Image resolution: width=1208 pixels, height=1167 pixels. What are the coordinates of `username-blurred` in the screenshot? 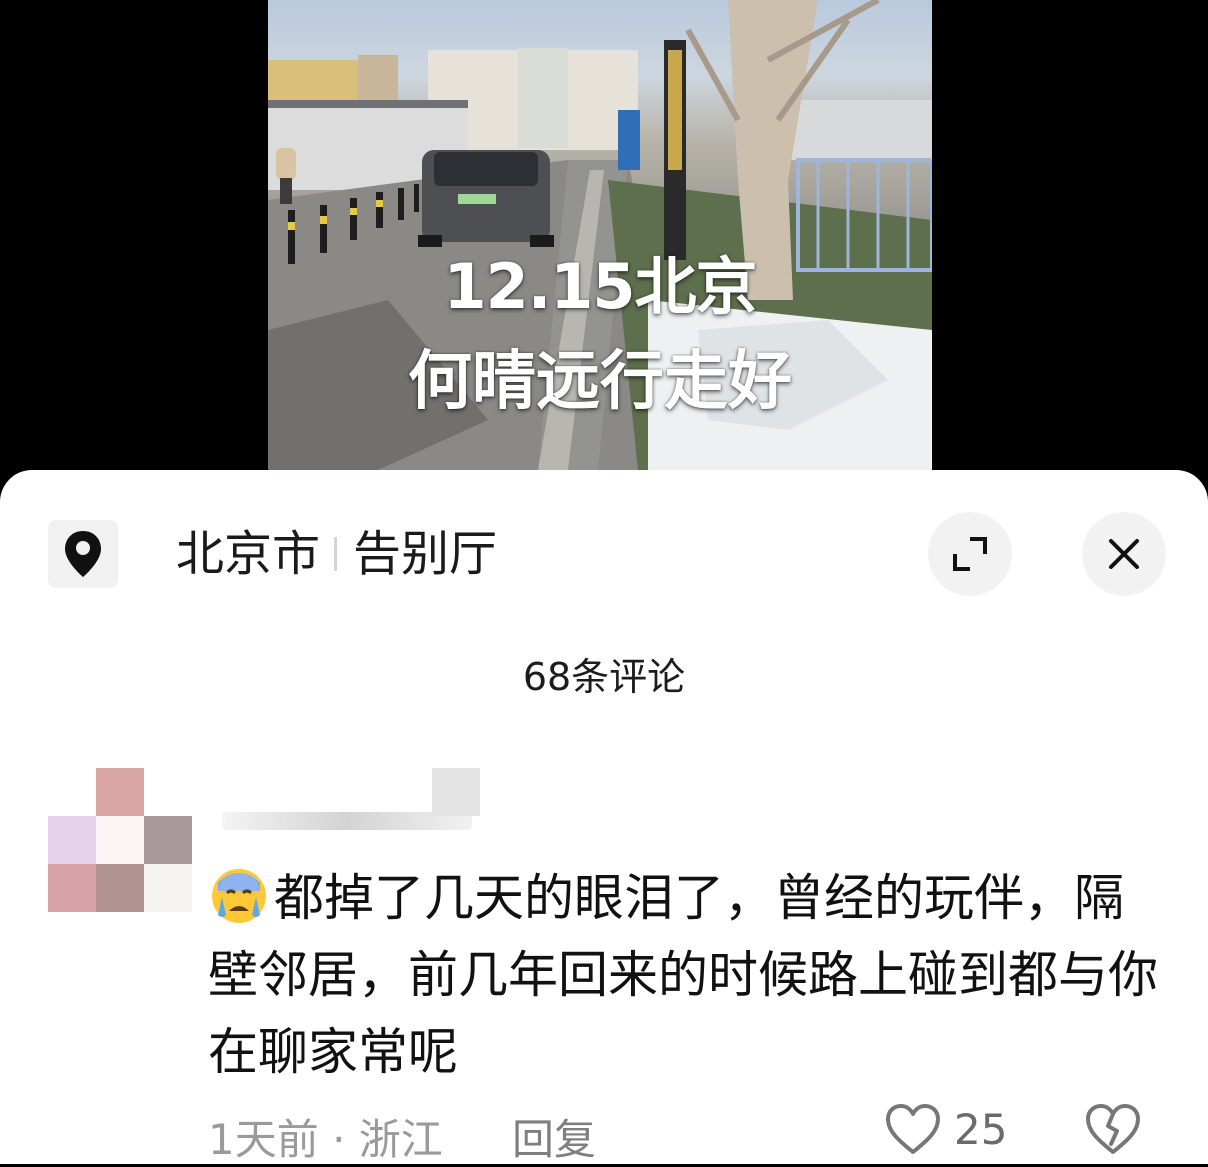 It's located at (346, 801).